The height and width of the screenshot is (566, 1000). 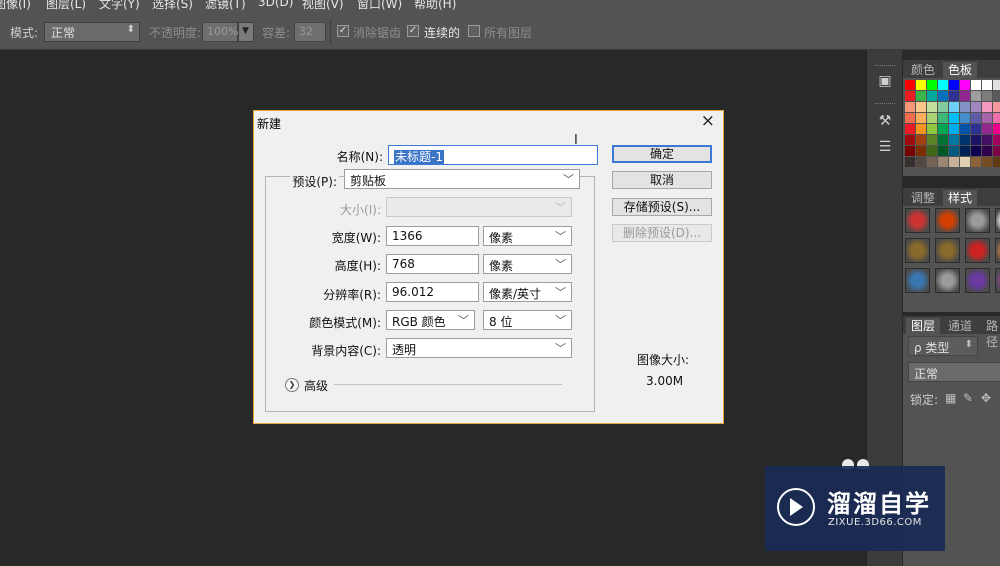 I want to click on opacity-dropdown-button: ▼, so click(x=246, y=32).